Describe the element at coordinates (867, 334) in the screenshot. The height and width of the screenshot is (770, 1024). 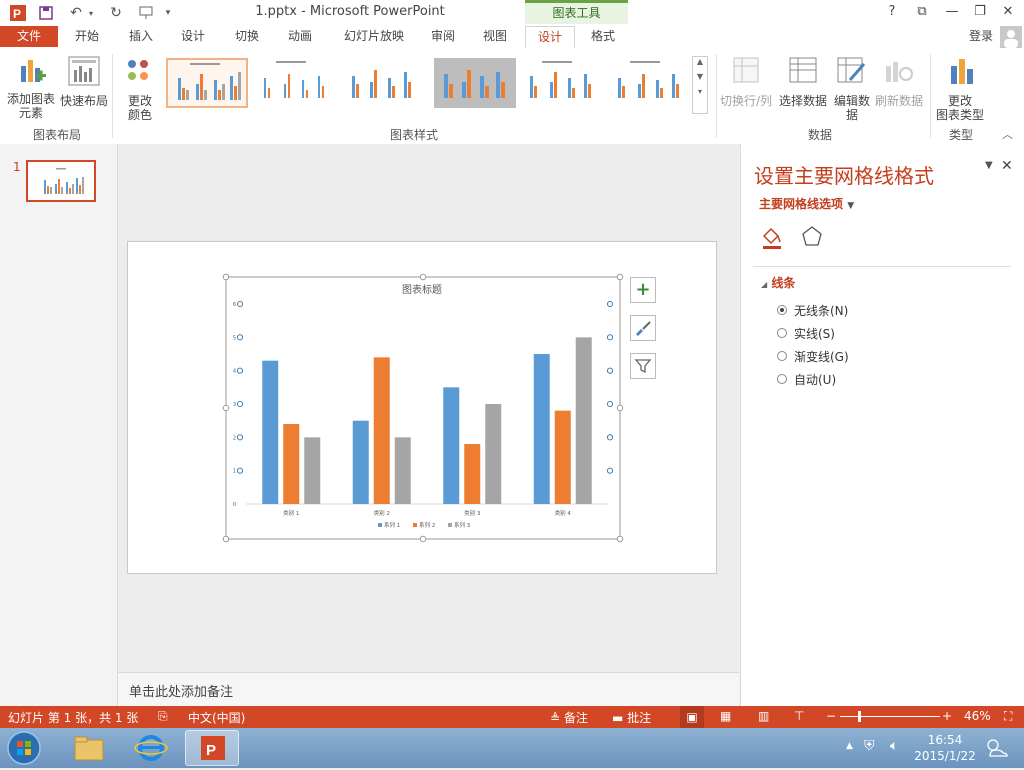
I see `radio-solid-line: 实线(S)` at that location.